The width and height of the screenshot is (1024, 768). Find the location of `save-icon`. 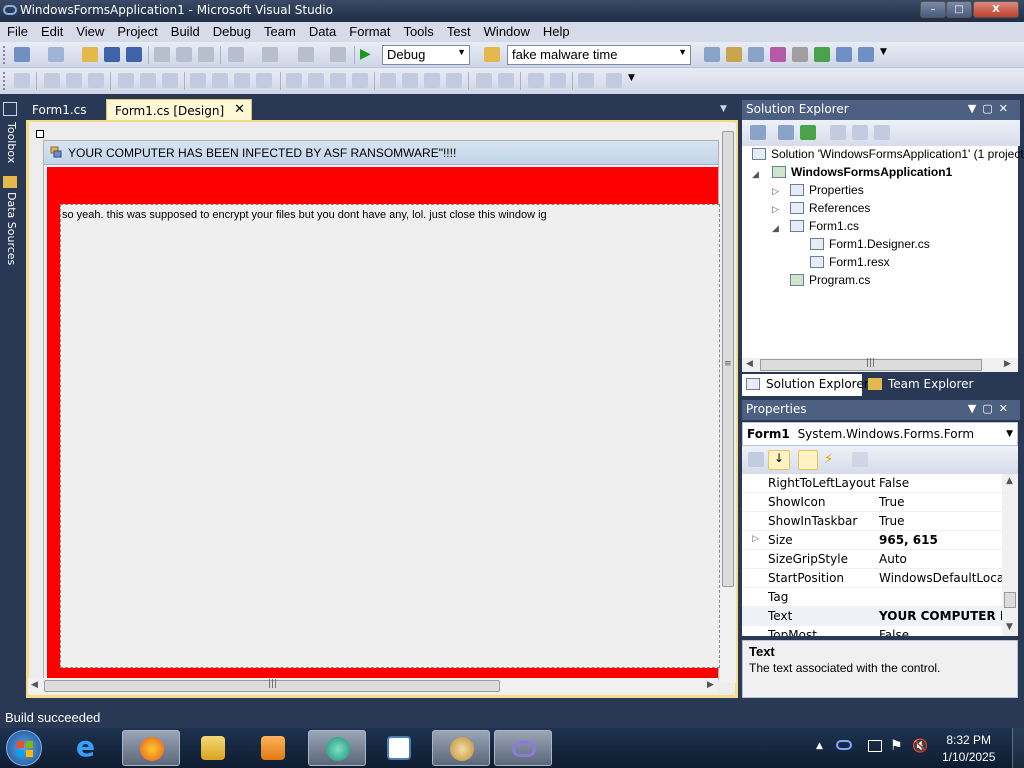

save-icon is located at coordinates (112, 54).